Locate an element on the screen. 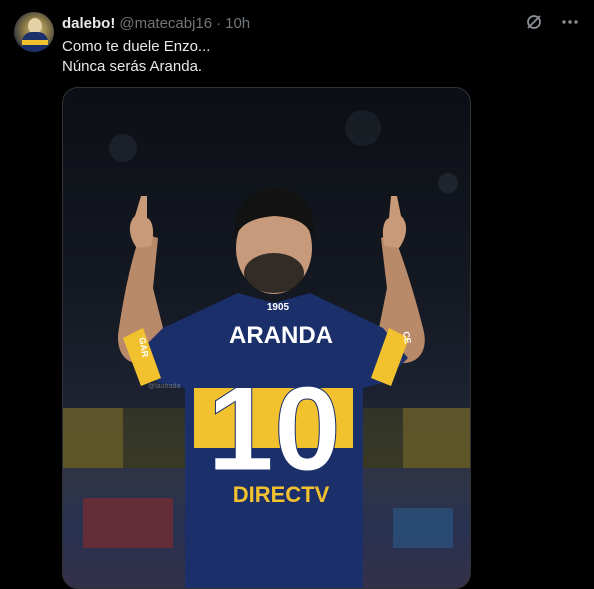 The image size is (594, 589). photo-watermark: @lautrada is located at coordinates (164, 386).